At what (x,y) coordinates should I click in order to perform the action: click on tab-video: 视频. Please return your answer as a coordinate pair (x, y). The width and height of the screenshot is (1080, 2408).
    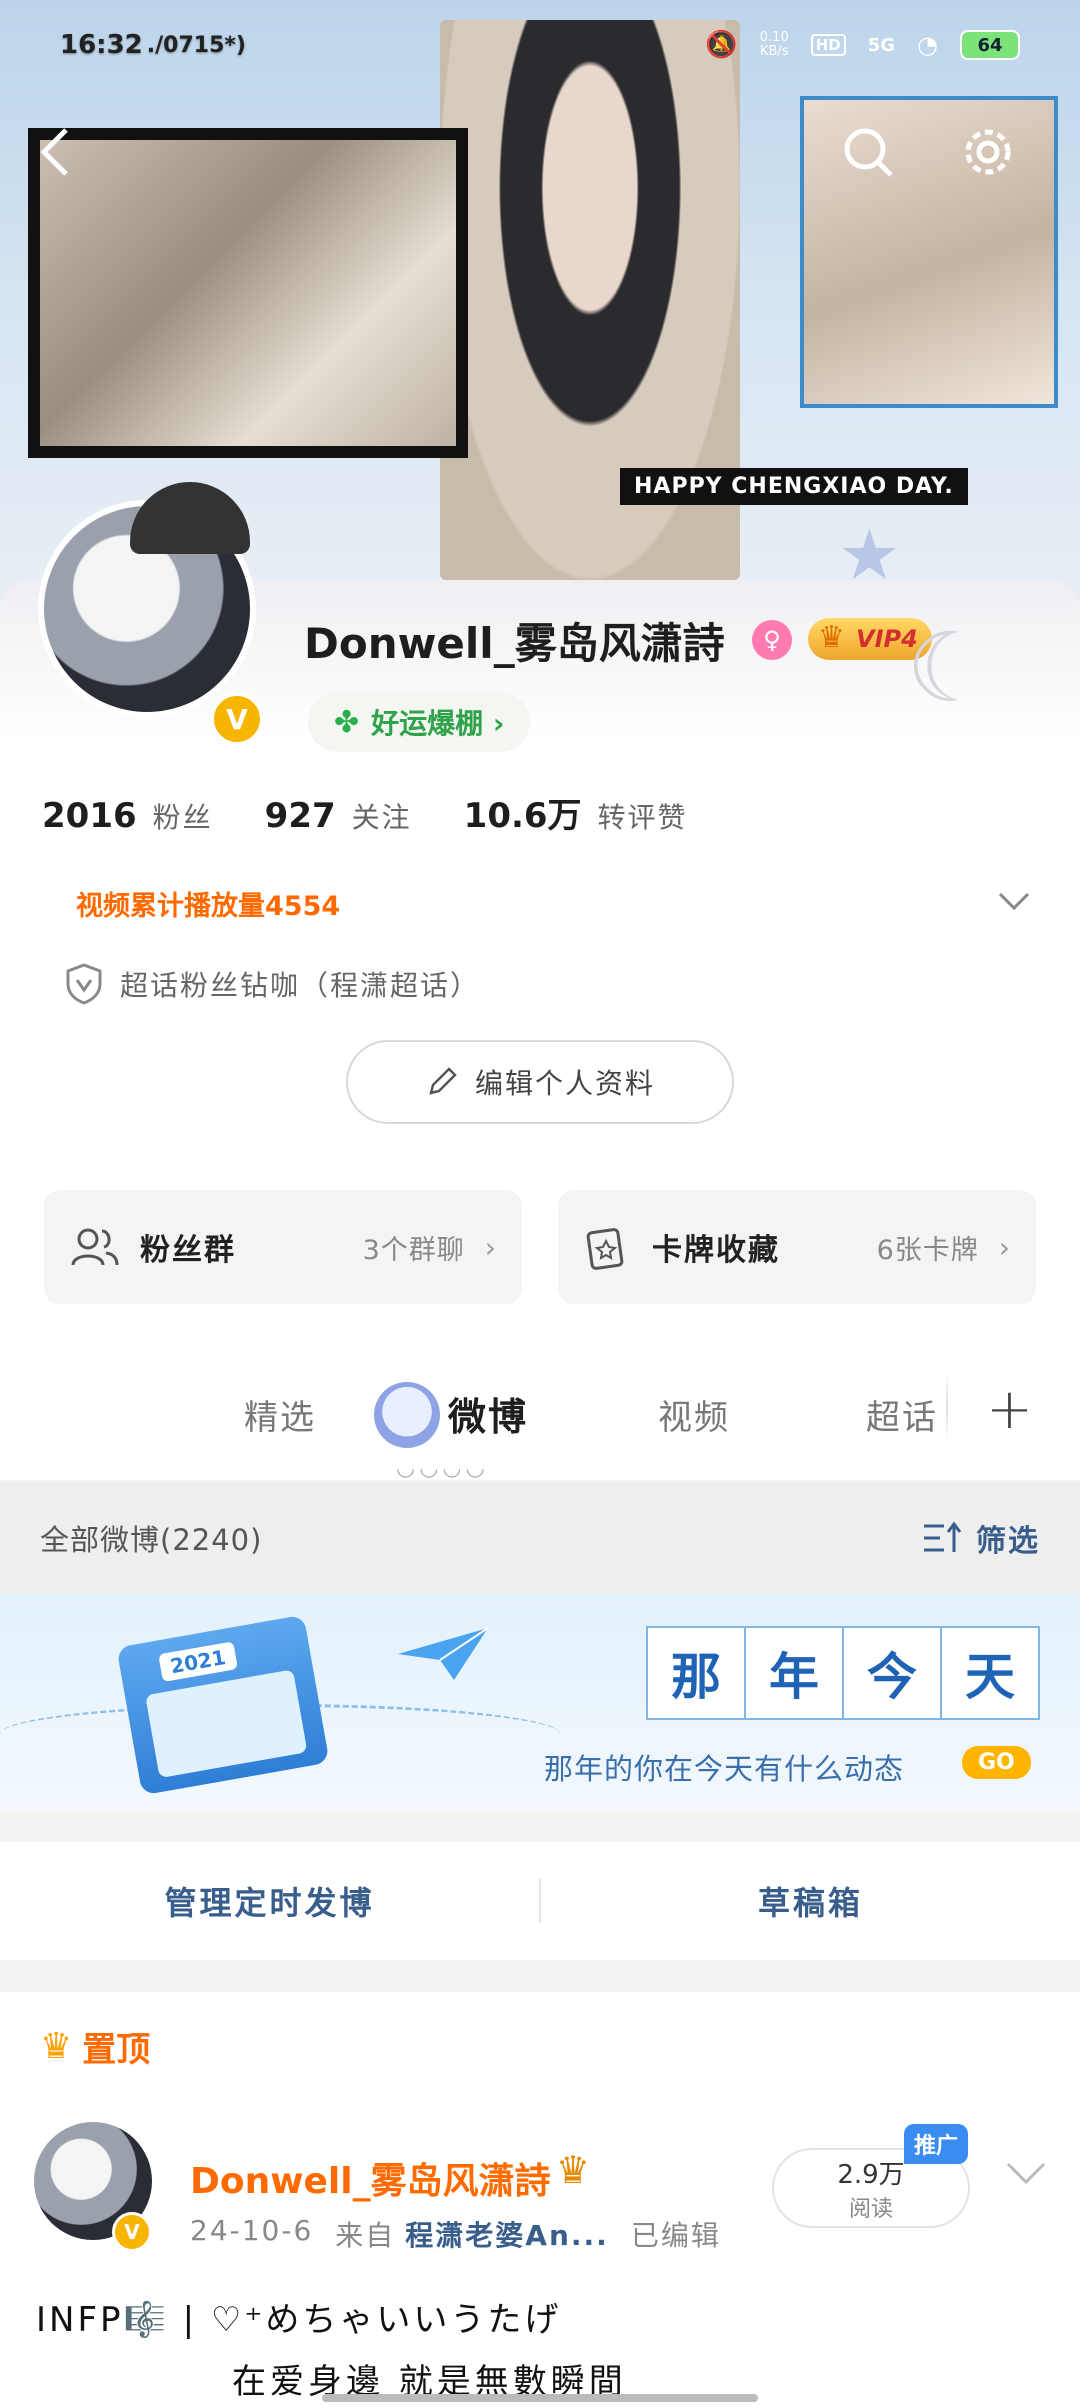
    Looking at the image, I should click on (694, 1414).